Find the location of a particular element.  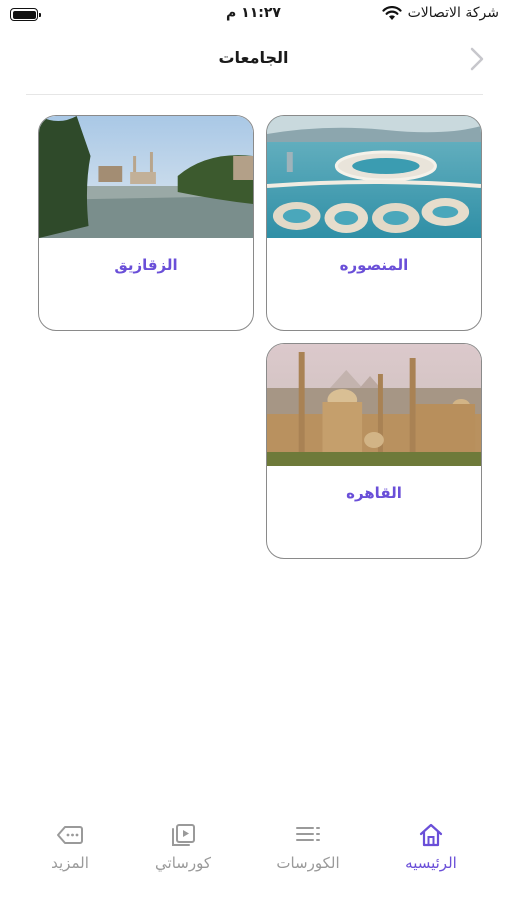

more-tag-icon is located at coordinates (70, 835).